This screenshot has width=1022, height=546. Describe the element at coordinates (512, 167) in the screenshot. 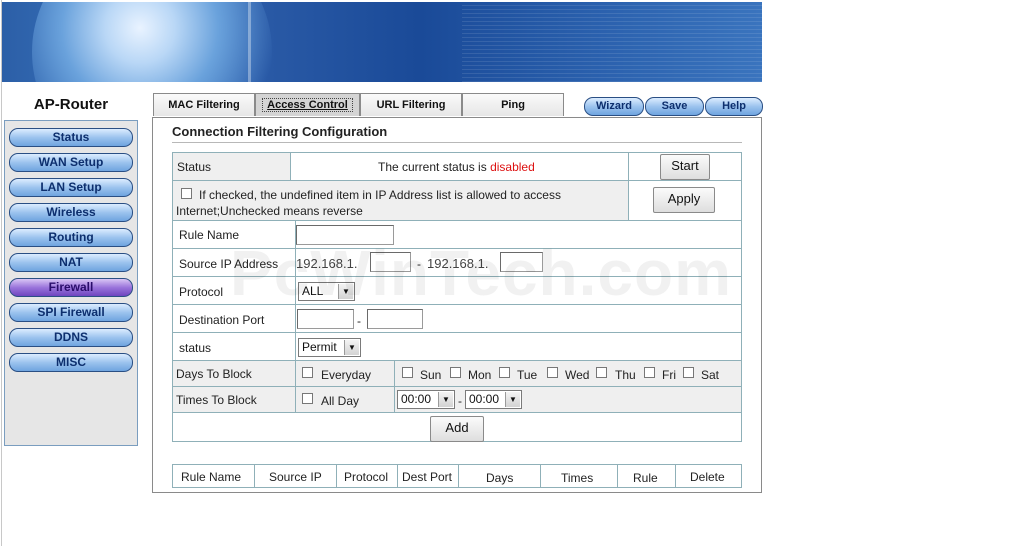

I see `status-value: disabled` at that location.